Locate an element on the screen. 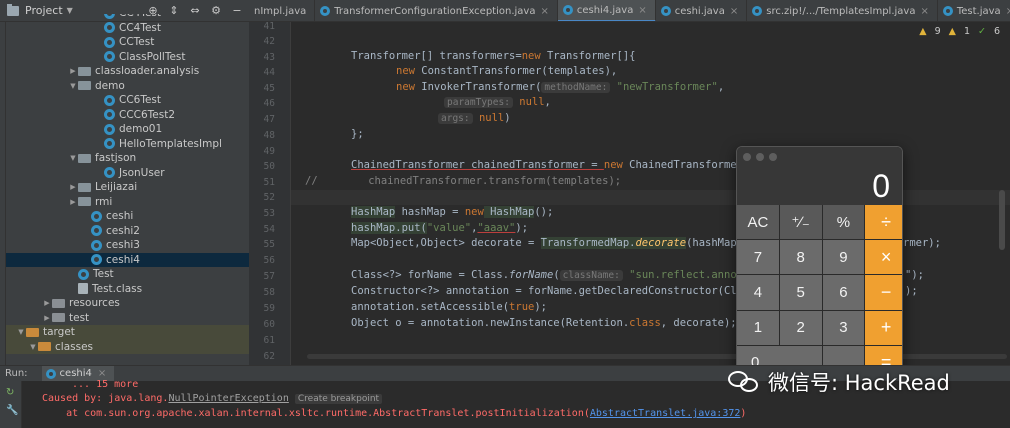 The image size is (1010, 428). run-toolbar: ↻ 🔧 is located at coordinates (11, 404).